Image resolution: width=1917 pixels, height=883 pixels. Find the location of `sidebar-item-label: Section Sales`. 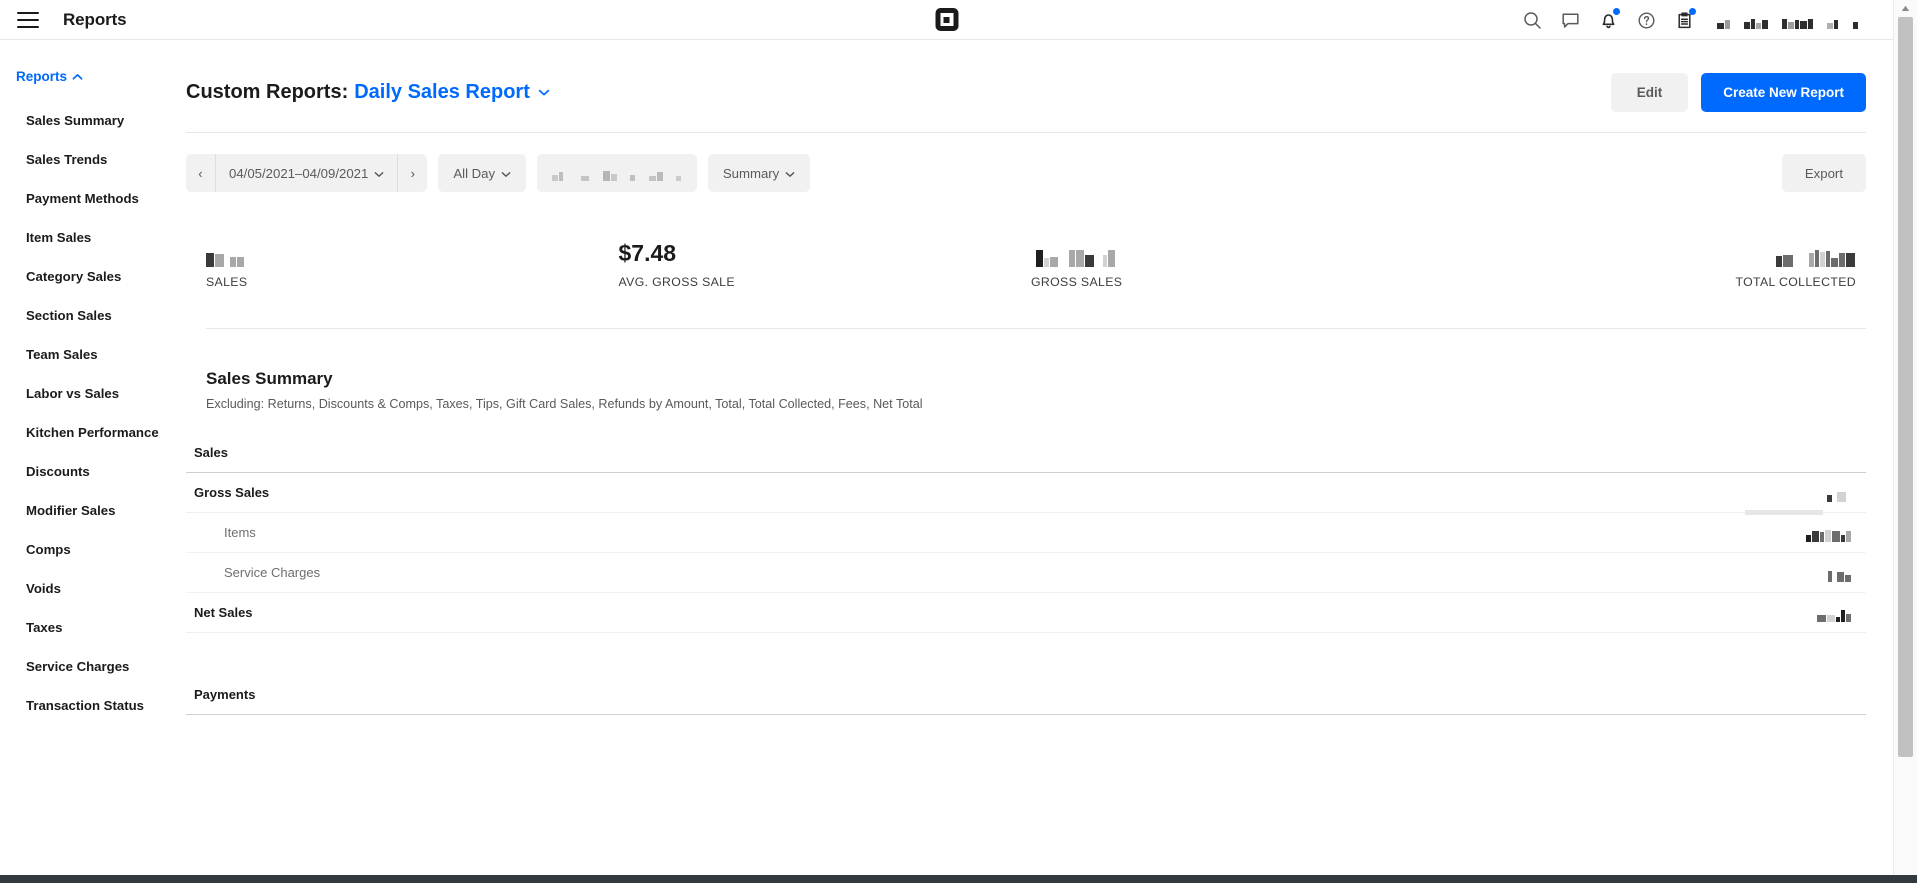

sidebar-item-label: Section Sales is located at coordinates (69, 315).